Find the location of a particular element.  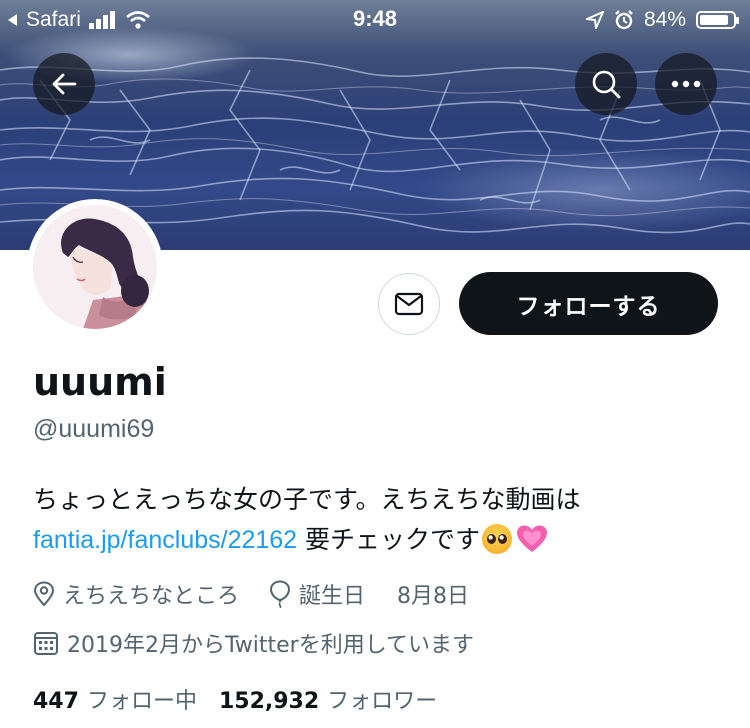

followers-stat: 152,932 フォロワー is located at coordinates (328, 699).